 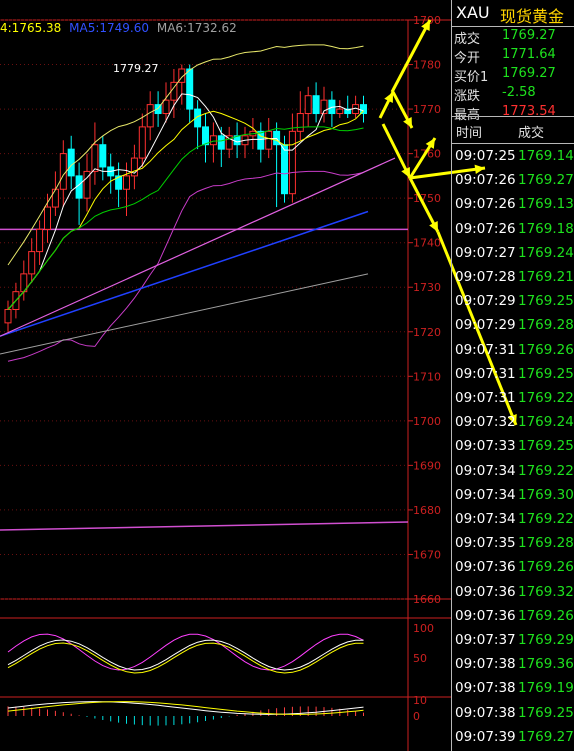 What do you see at coordinates (416, 716) in the screenshot?
I see `indicator2-tick: 0` at bounding box center [416, 716].